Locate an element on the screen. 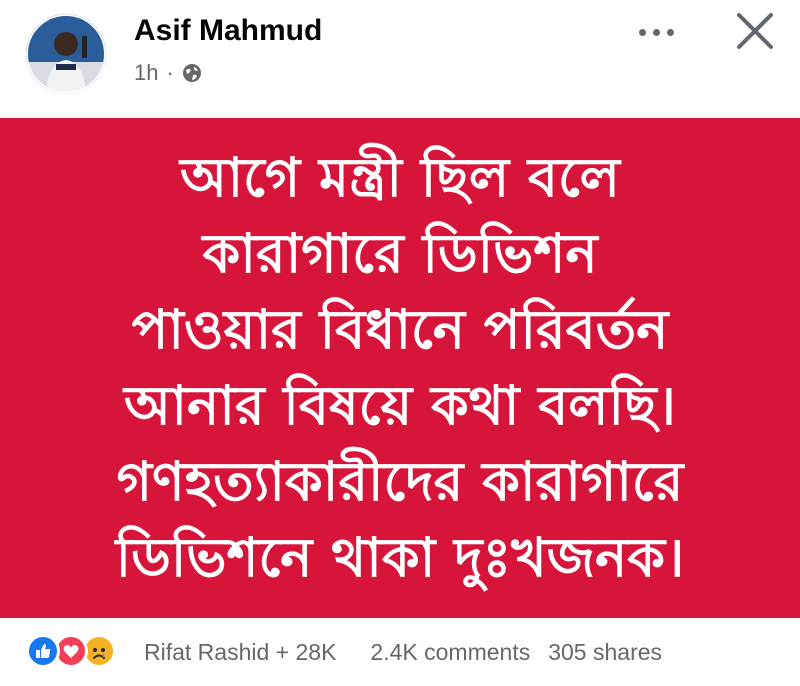  more-horizontal-icon is located at coordinates (642, 32).